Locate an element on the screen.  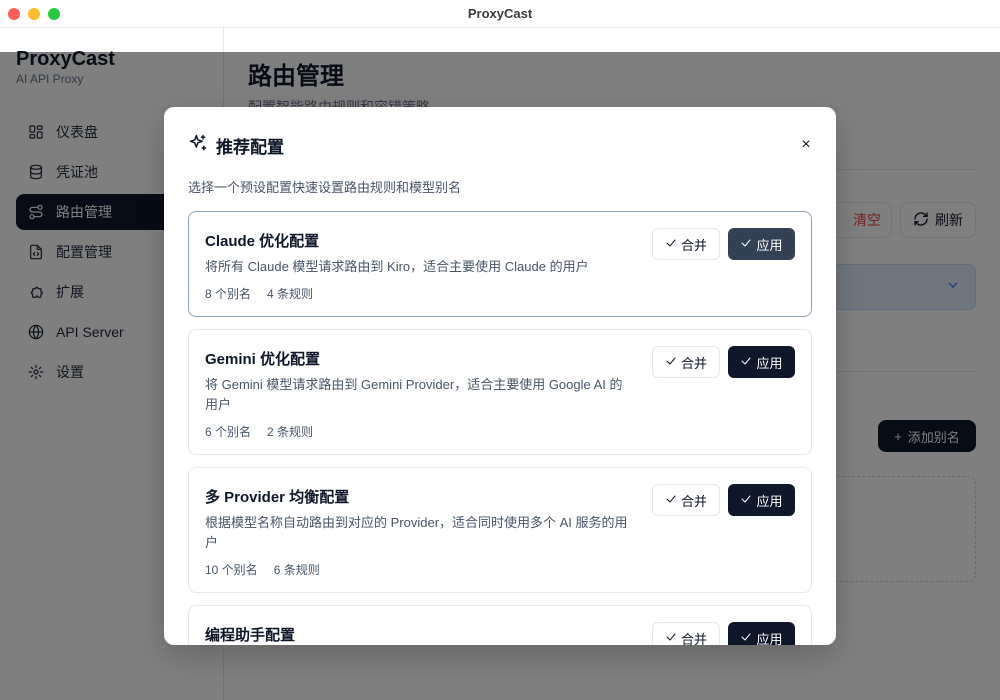
window-title: ProxyCast is located at coordinates (500, 13).